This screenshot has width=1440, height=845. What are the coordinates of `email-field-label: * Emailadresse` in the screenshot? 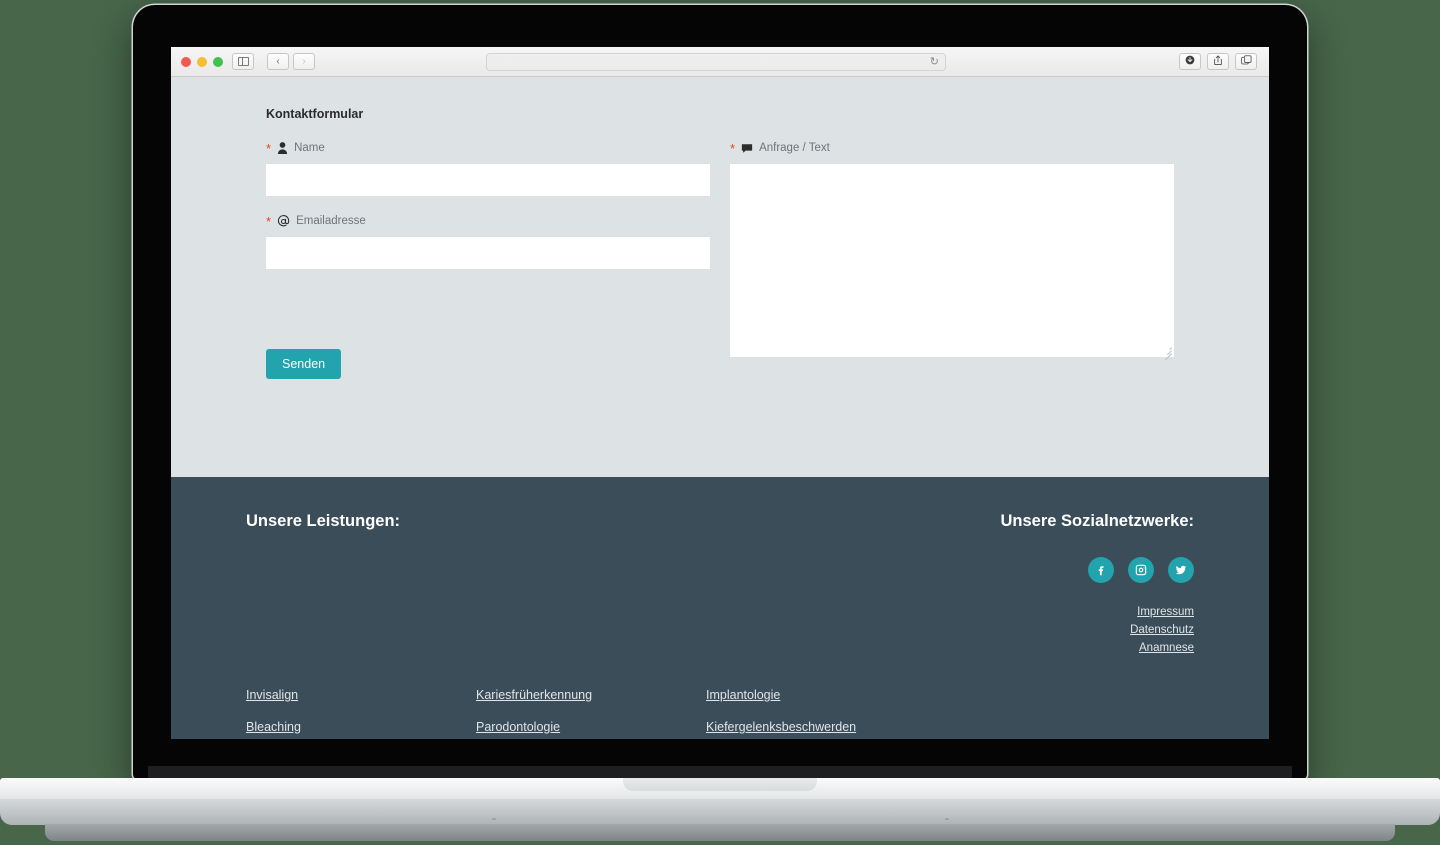 It's located at (488, 221).